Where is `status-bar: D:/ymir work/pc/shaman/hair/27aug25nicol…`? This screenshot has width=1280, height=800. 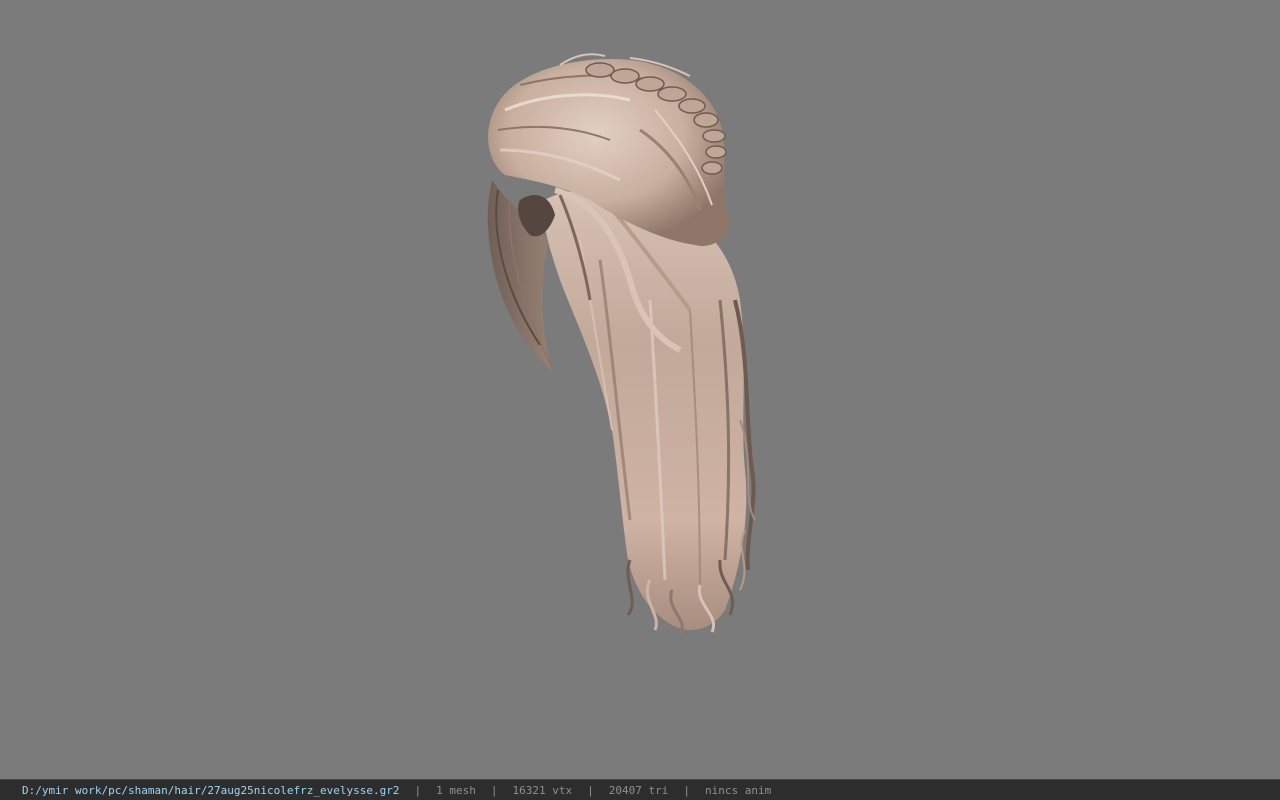
status-bar: D:/ymir work/pc/shaman/hair/27aug25nicol… is located at coordinates (640, 789).